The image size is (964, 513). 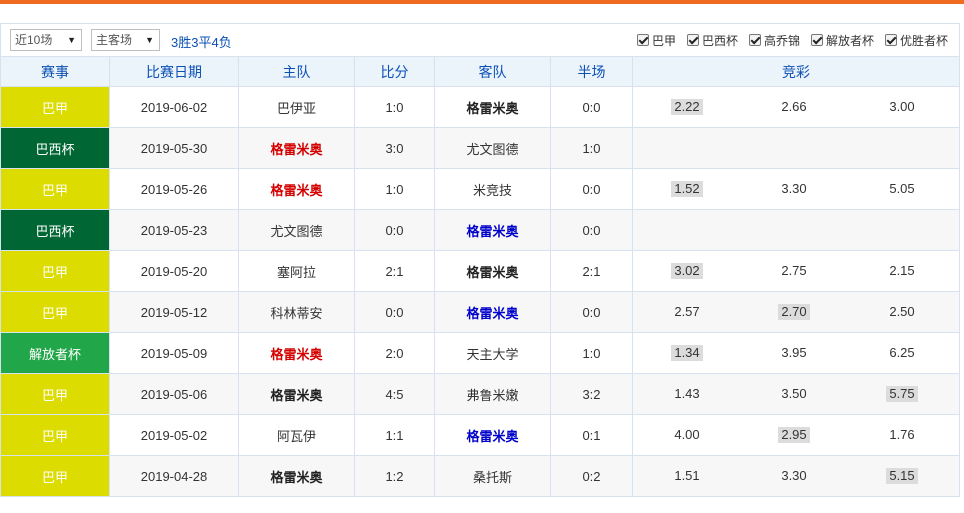 I want to click on table-row: 巴甲 2019-06-02 巴伊亚 1:0 格雷米奥 0:0 2.22 2.66 3.00, so click(x=480, y=106).